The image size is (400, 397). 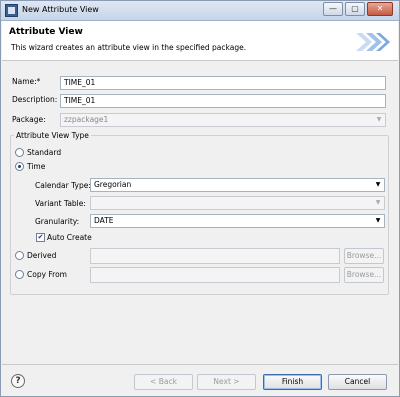 What do you see at coordinates (63, 185) in the screenshot?
I see `calendar-type-label: Calendar Type:` at bounding box center [63, 185].